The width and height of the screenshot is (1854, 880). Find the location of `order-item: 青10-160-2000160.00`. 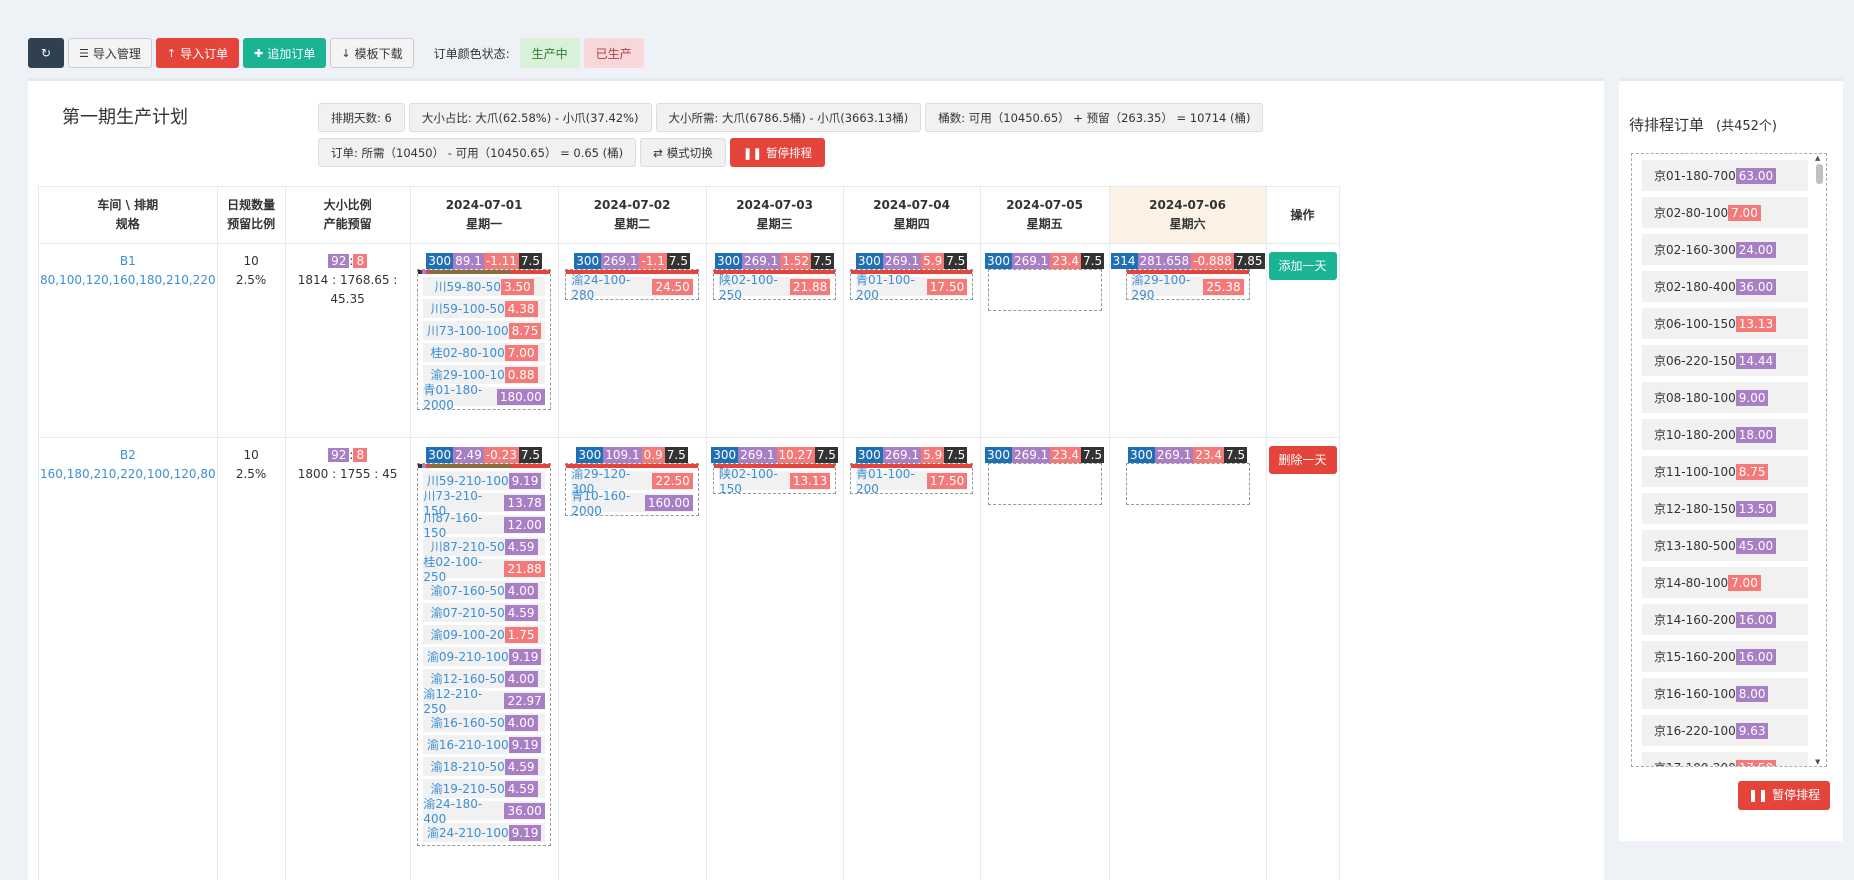

order-item: 青10-160-2000160.00 is located at coordinates (631, 502).